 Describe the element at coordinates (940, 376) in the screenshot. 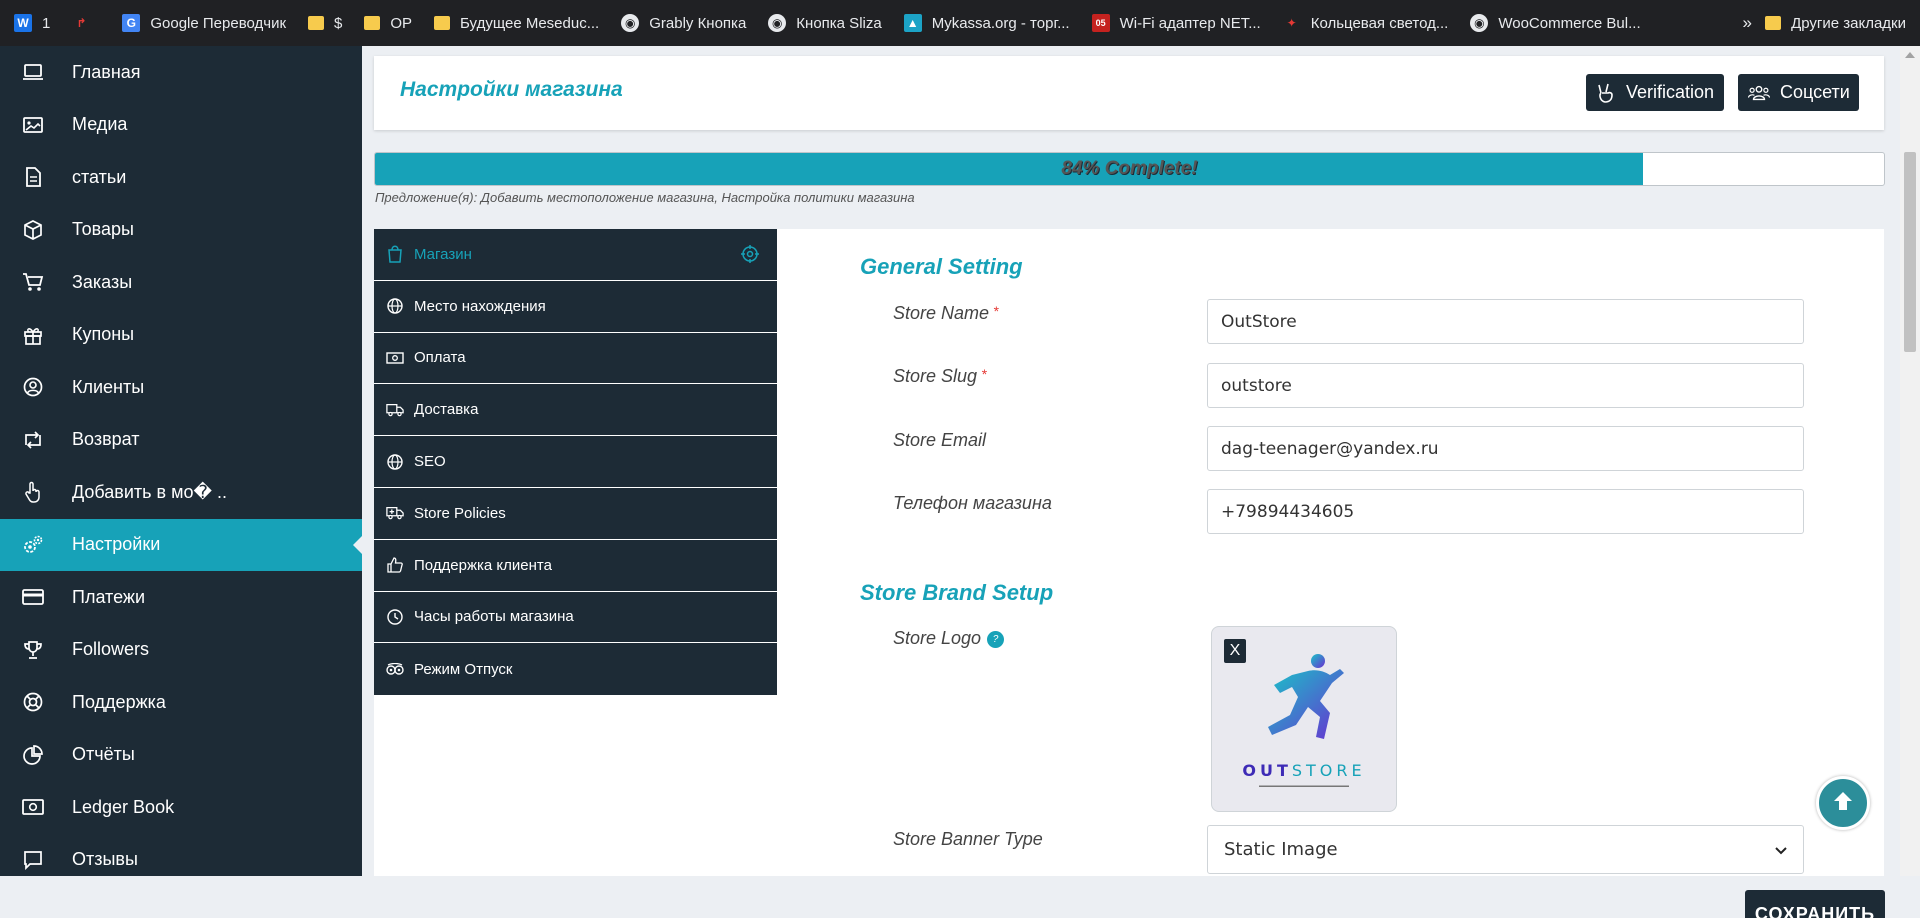

I see `store-slug-label: Store Slug *` at that location.